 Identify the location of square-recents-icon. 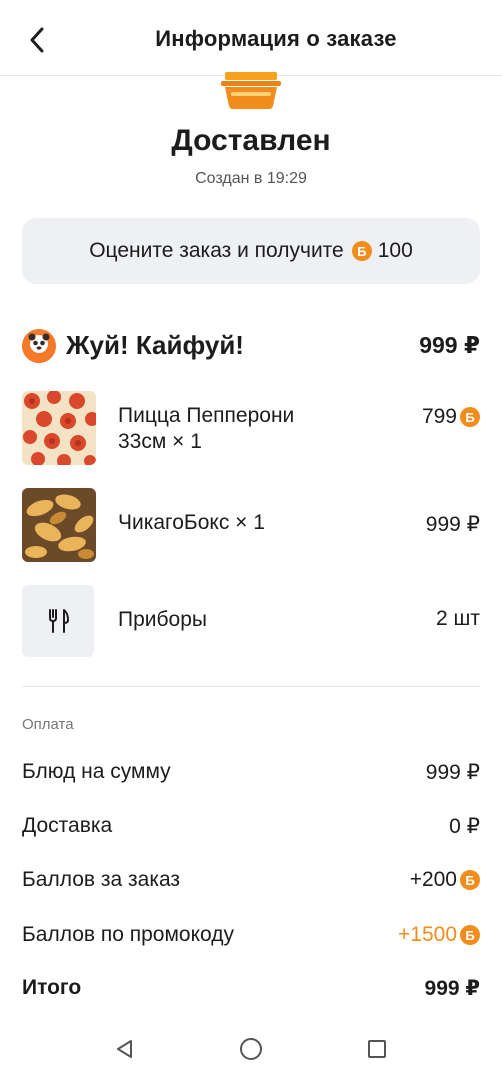
(377, 1049).